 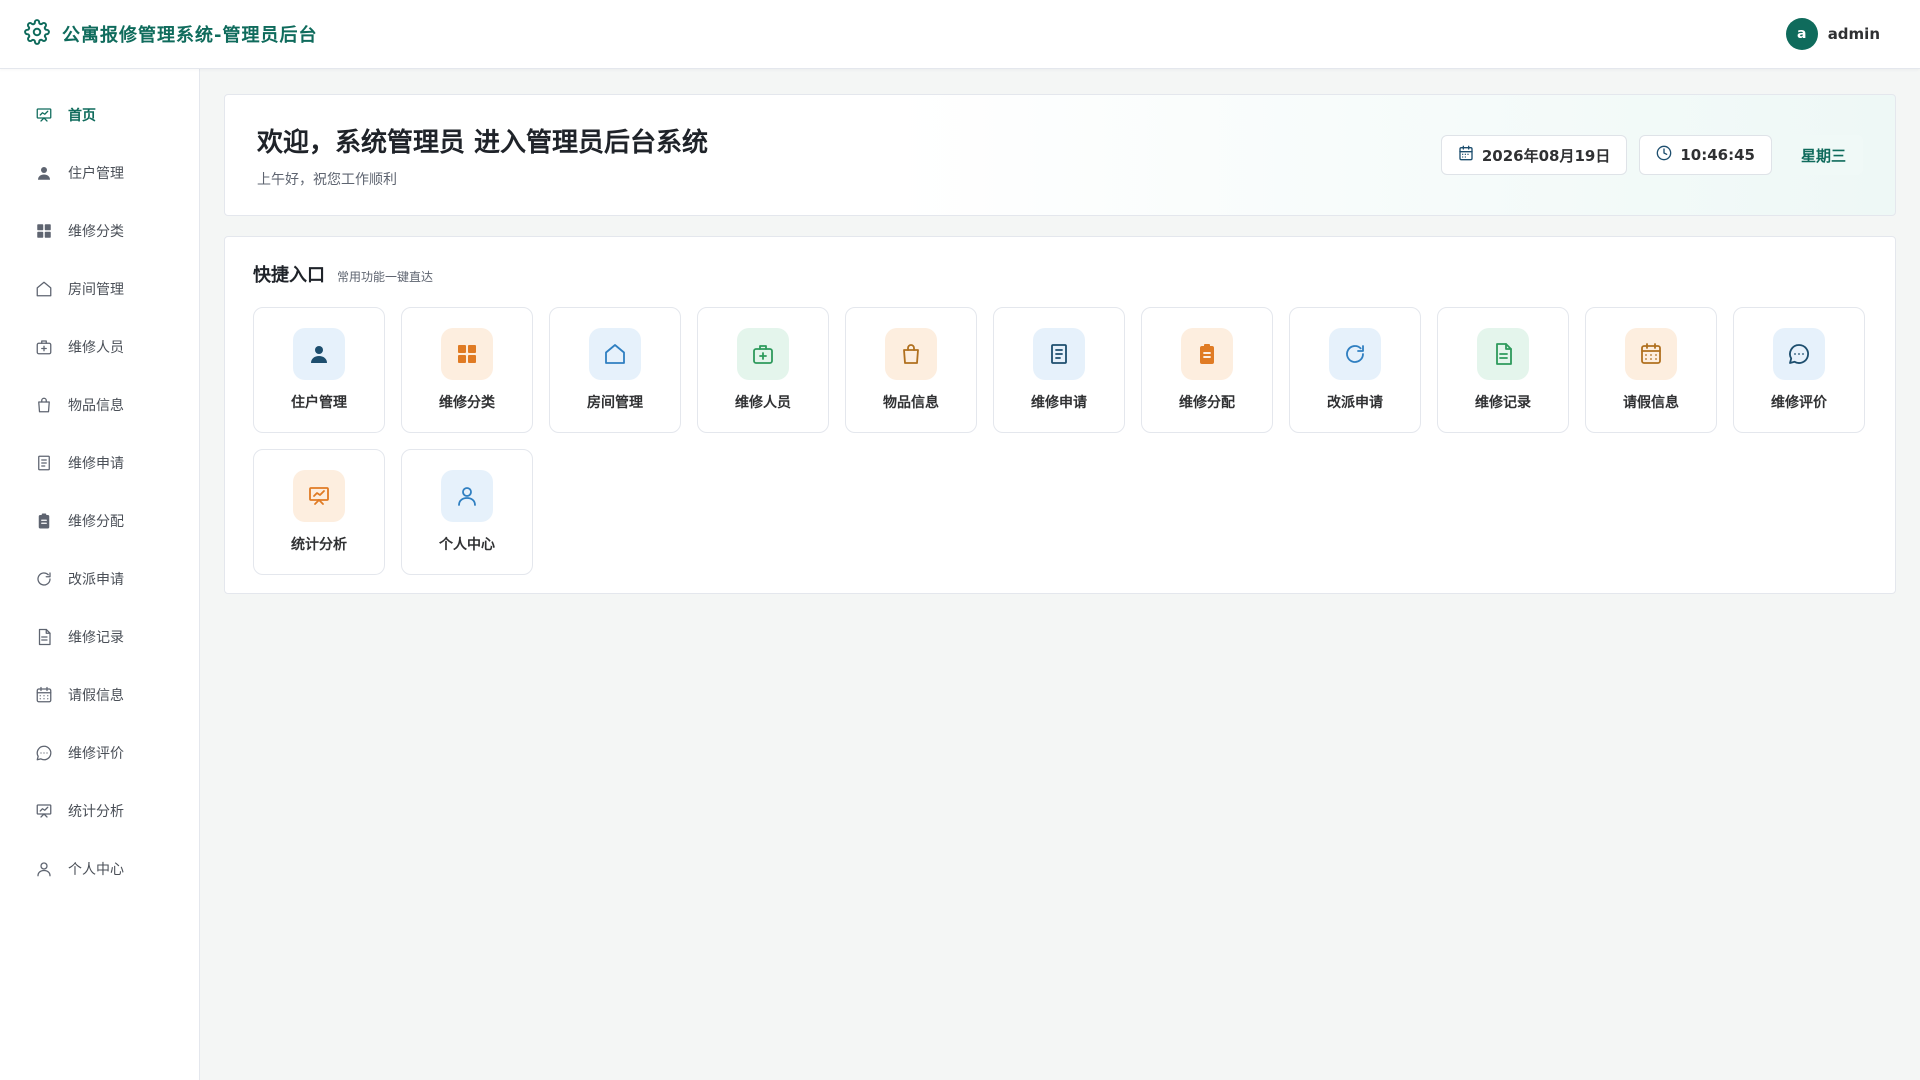 What do you see at coordinates (1546, 155) in the screenshot?
I see `date-text: 2026年08月19日` at bounding box center [1546, 155].